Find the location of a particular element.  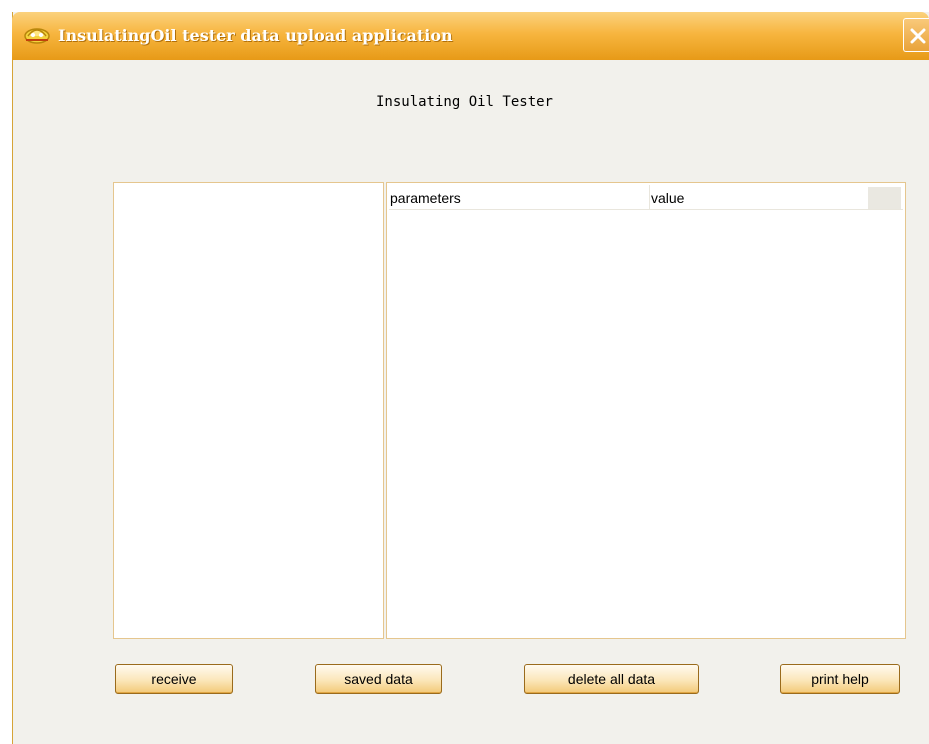

close-icon is located at coordinates (918, 36).